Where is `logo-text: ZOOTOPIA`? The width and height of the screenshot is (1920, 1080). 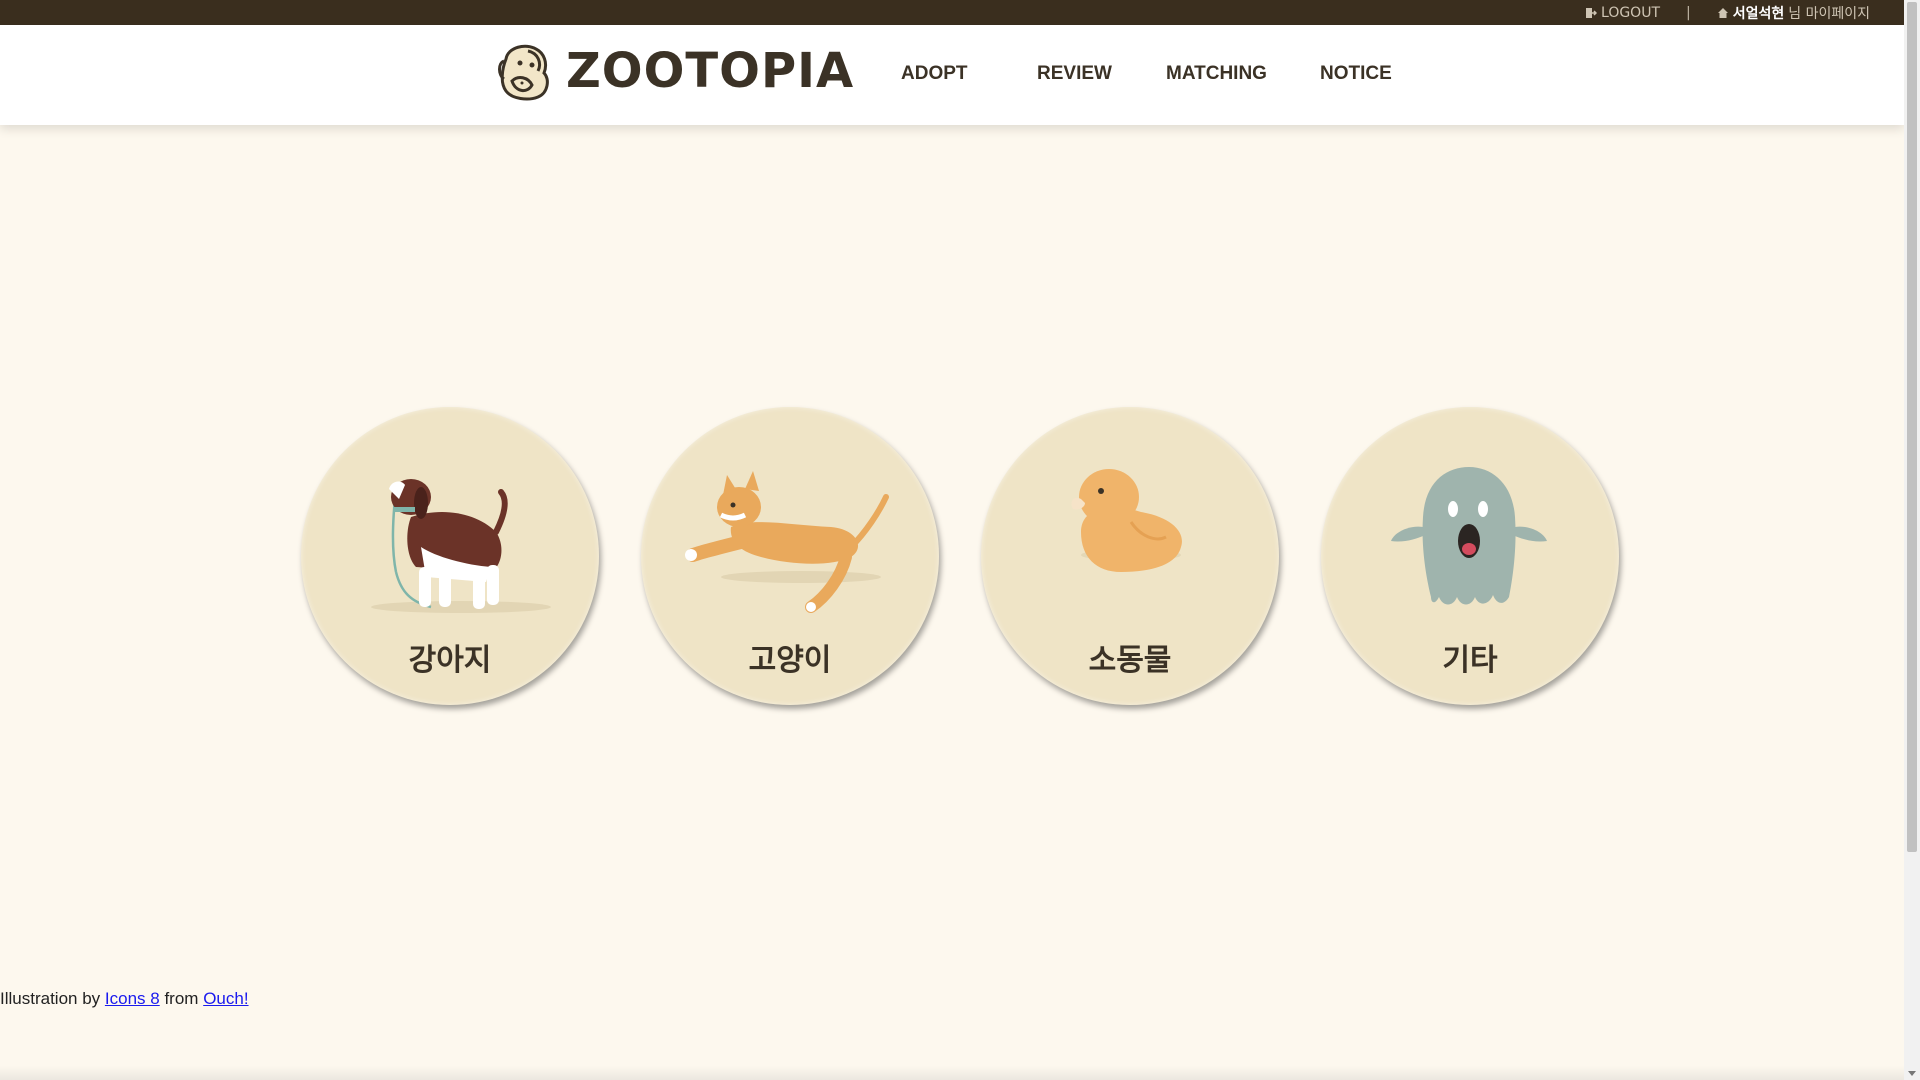
logo-text: ZOOTOPIA is located at coordinates (710, 71).